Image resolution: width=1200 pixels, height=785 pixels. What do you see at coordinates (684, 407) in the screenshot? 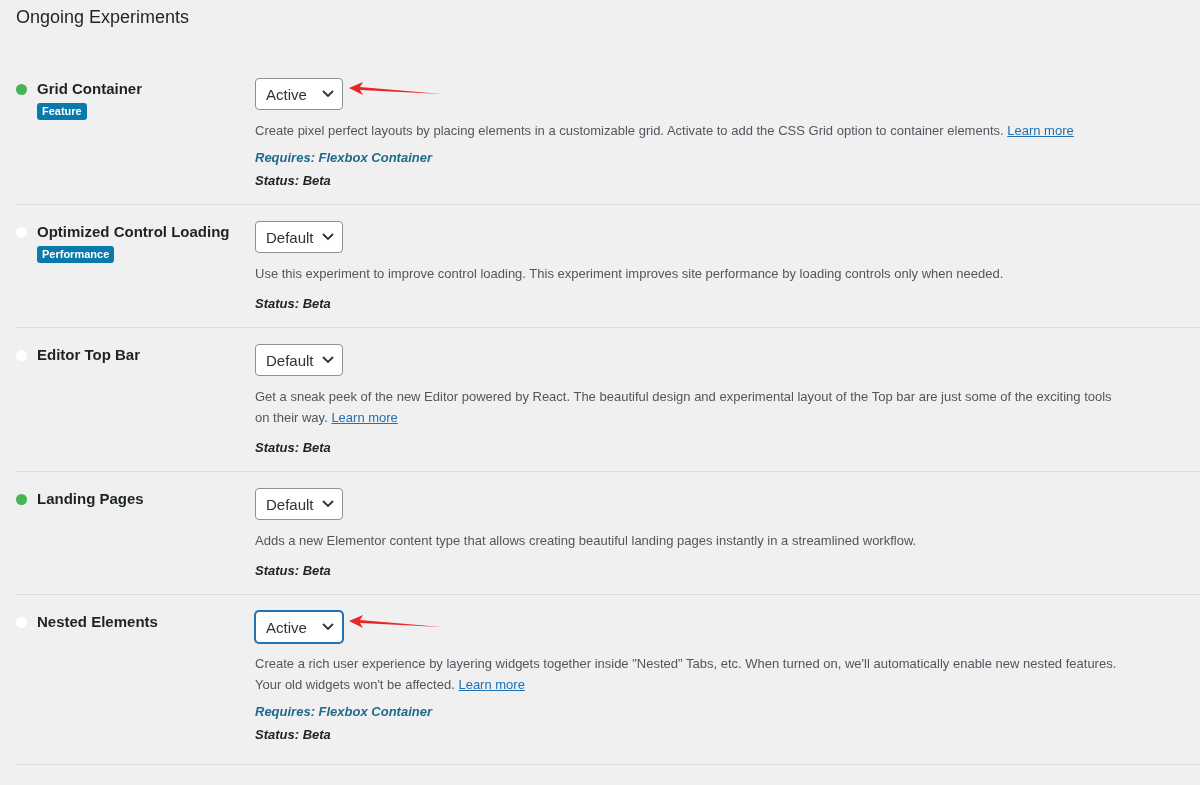
I see `experiment-description: Get a sneak peek of the new Editor powered by React. The beautiful design and experimental layout of the Top bar are just some of the exciting tools on their way. Learn more` at bounding box center [684, 407].